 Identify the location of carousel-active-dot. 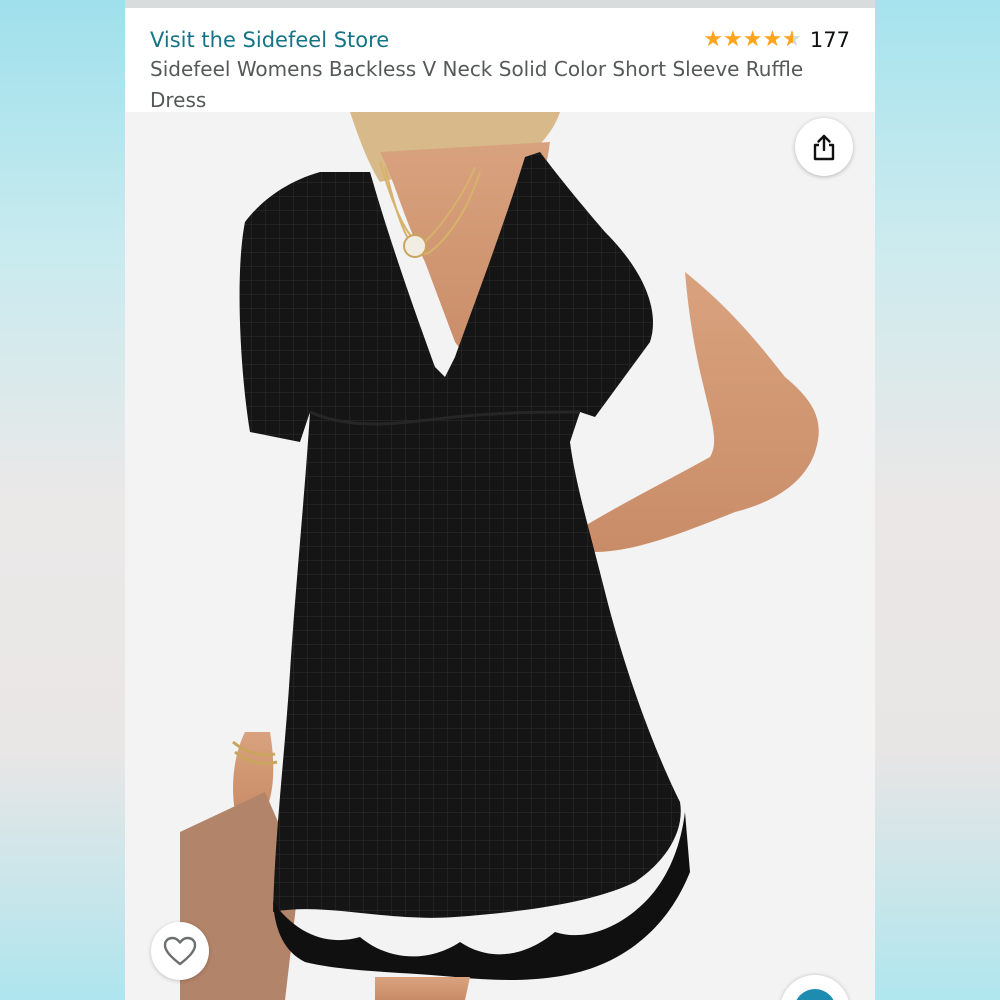
(815, 994).